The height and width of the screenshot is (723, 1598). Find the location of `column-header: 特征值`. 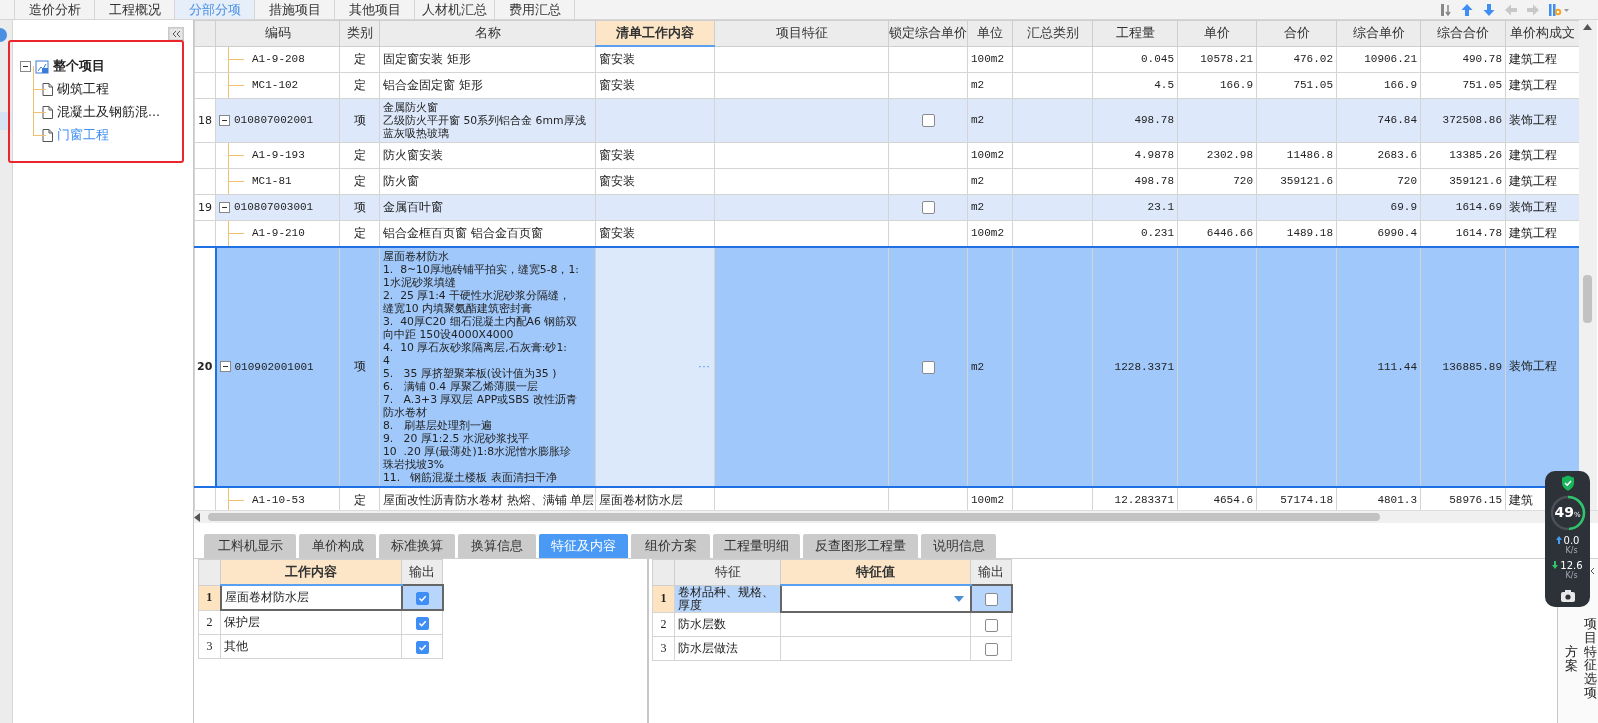

column-header: 特征值 is located at coordinates (875, 572).